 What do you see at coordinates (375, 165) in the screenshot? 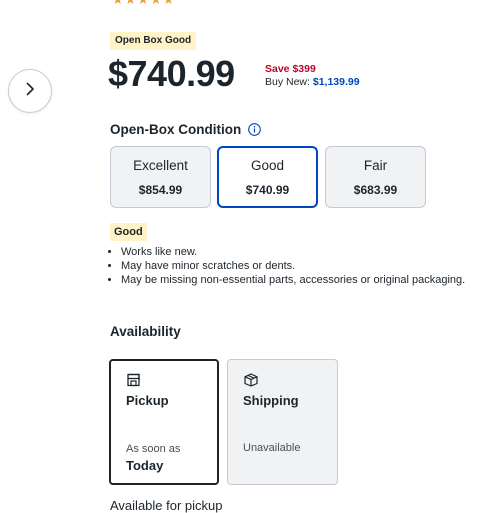
I see `condition-name: Fair` at bounding box center [375, 165].